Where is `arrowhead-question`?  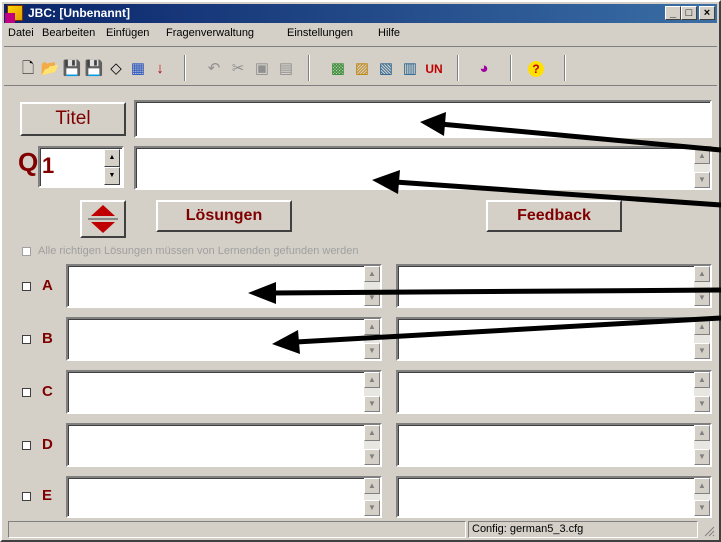 arrowhead-question is located at coordinates (386, 182).